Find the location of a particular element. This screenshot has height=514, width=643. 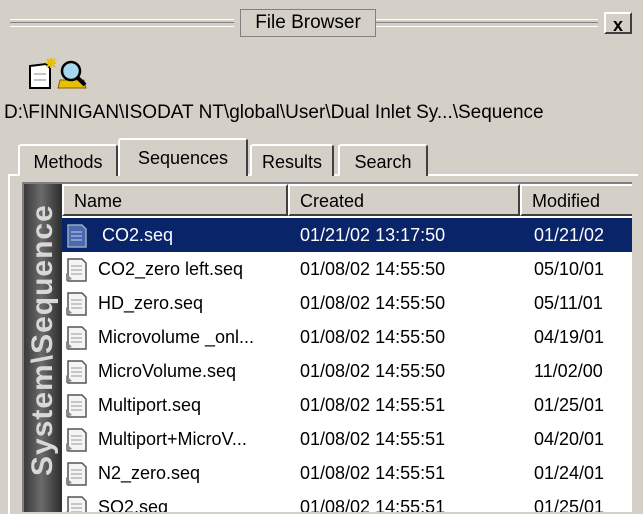

file-name-cell: N2_zero.seq is located at coordinates (175, 473).